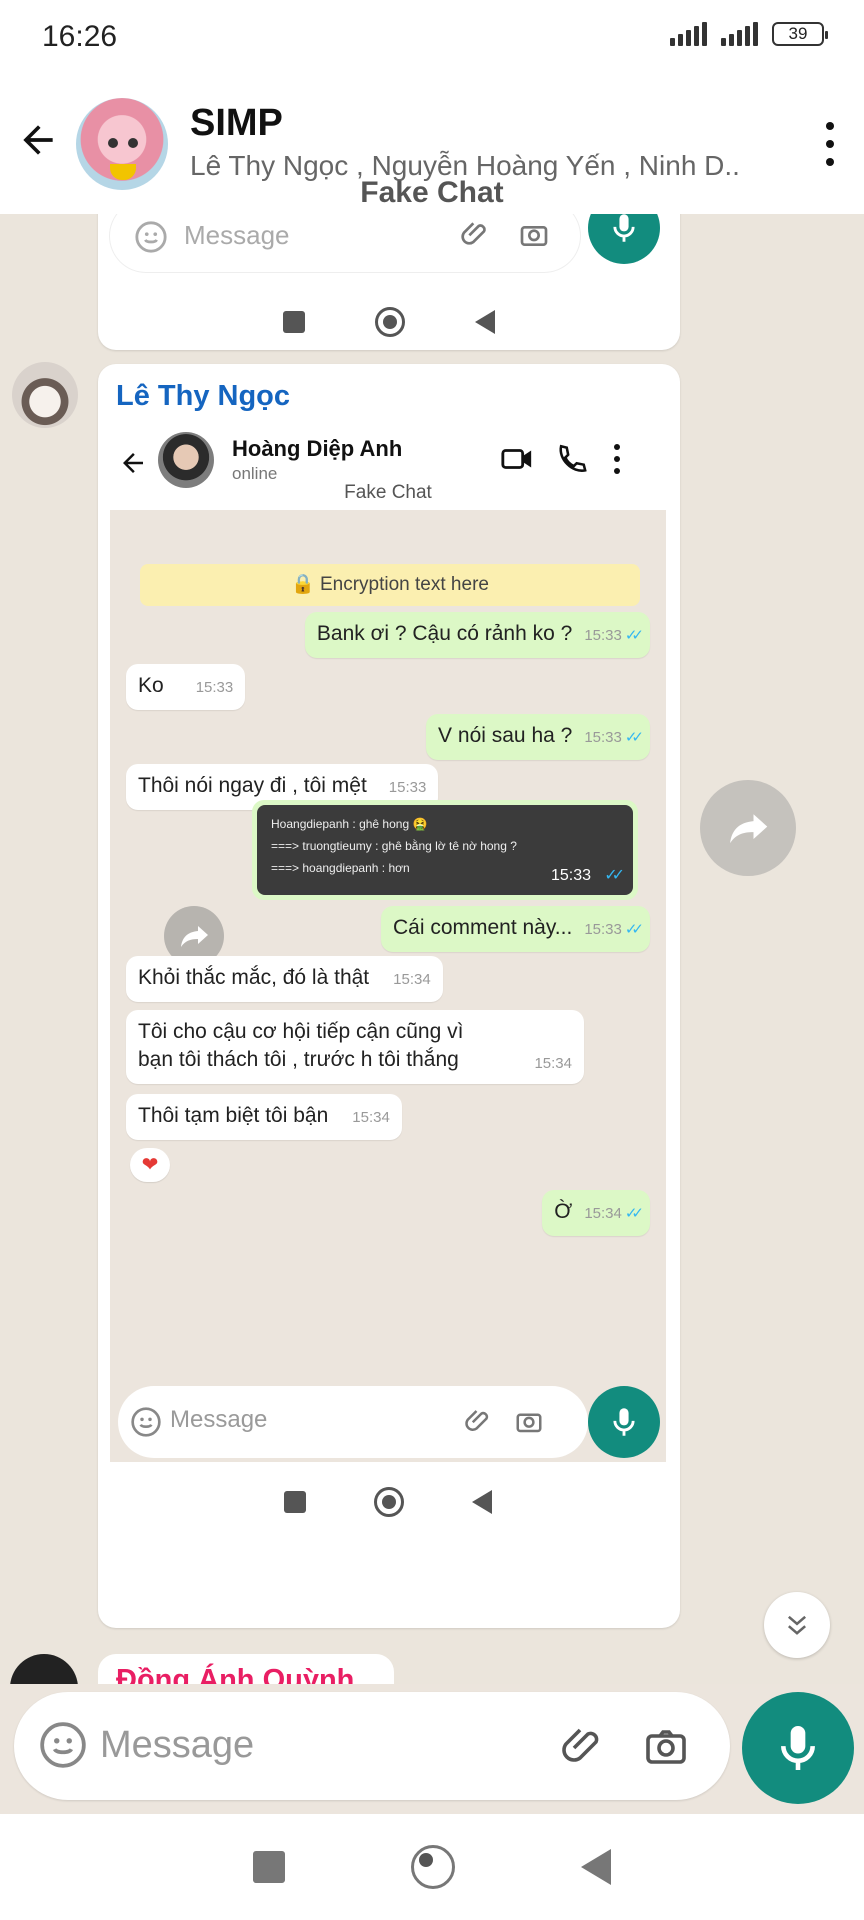 This screenshot has width=864, height=1920. Describe the element at coordinates (372, 1746) in the screenshot. I see `message-input-bar: Message` at that location.